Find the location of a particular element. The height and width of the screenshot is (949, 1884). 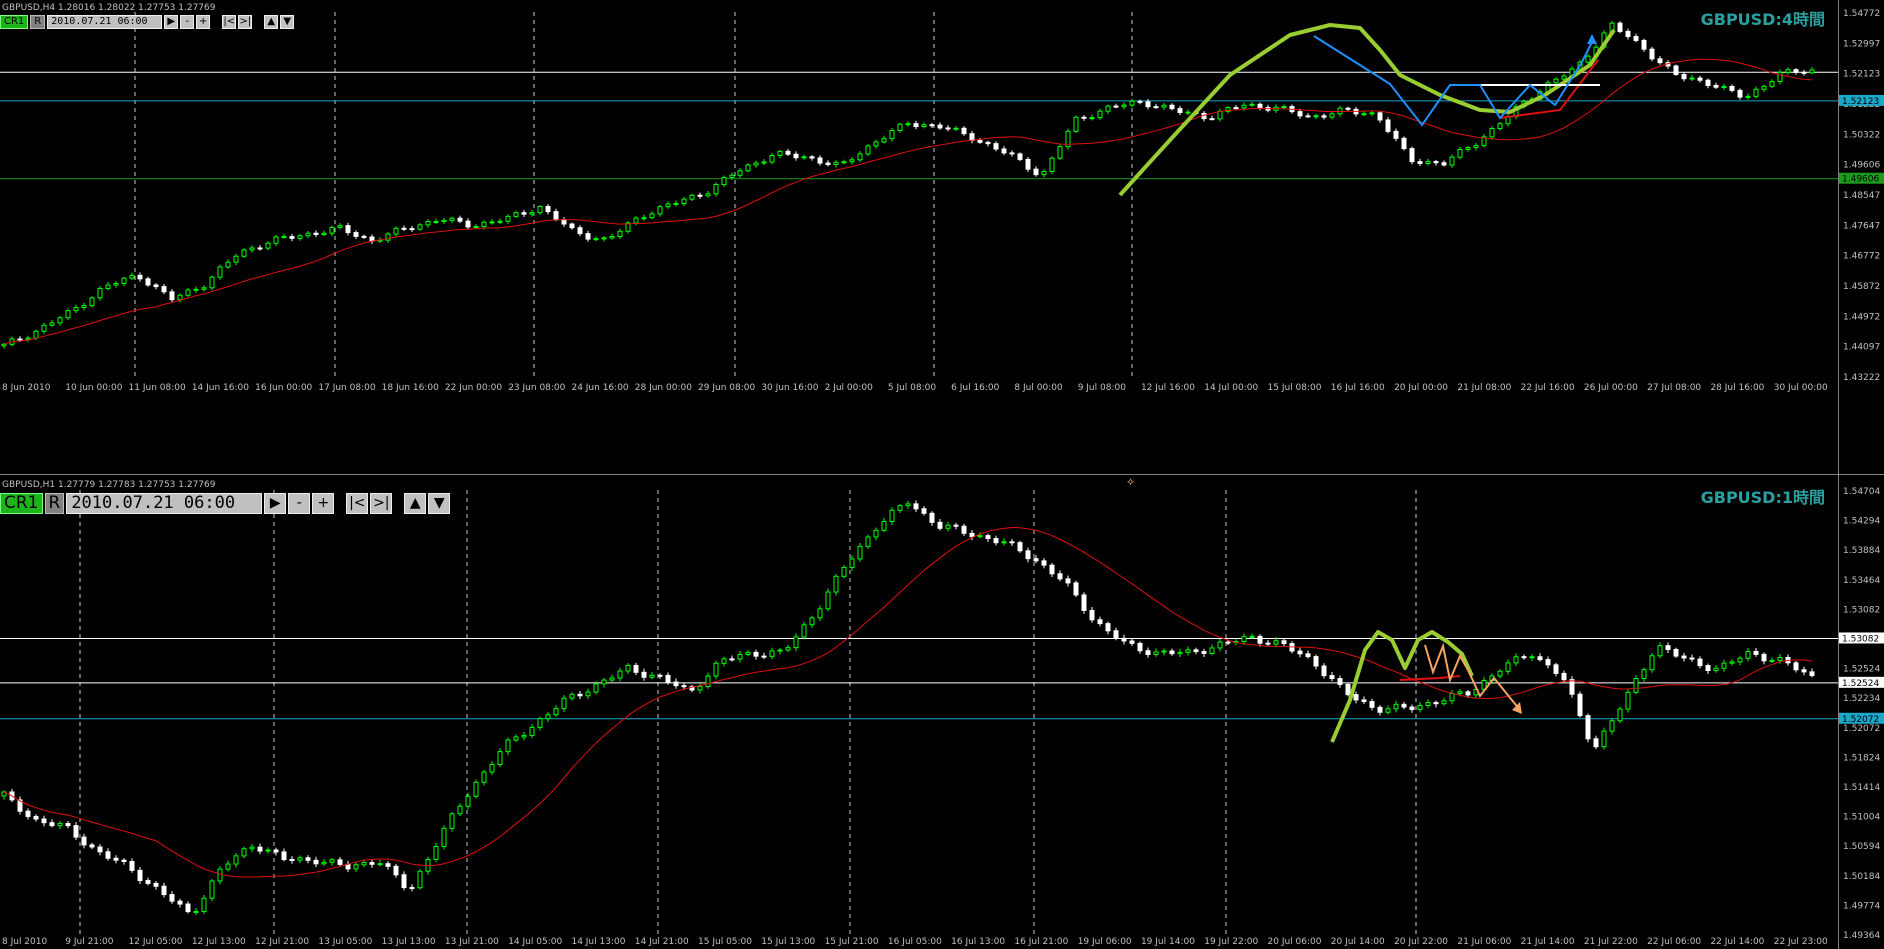

price-axis-label: 1.51824 is located at coordinates (1861, 758).